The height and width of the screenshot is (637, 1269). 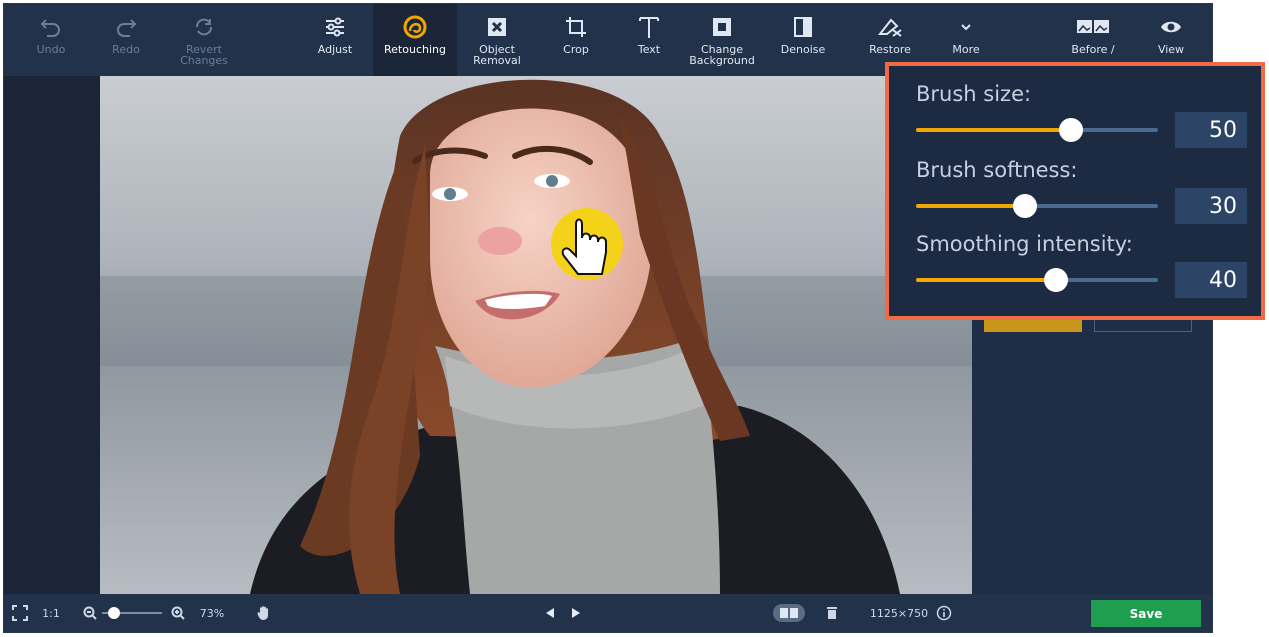 I want to click on zoom-in-button, so click(x=178, y=613).